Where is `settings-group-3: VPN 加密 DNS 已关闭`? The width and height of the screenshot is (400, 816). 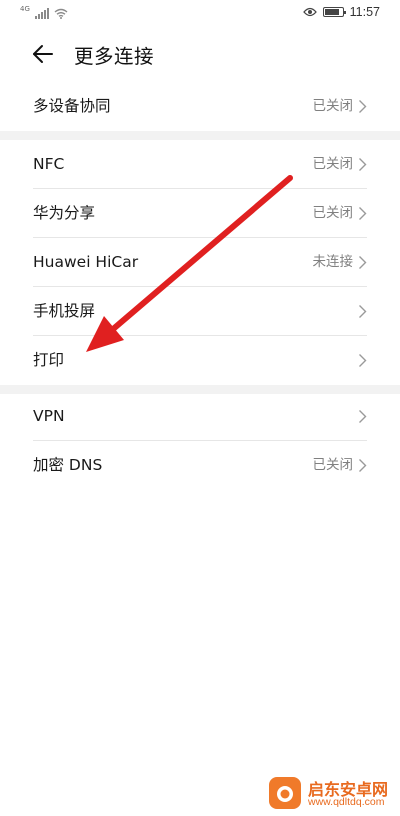 settings-group-3: VPN 加密 DNS 已关闭 is located at coordinates (200, 441).